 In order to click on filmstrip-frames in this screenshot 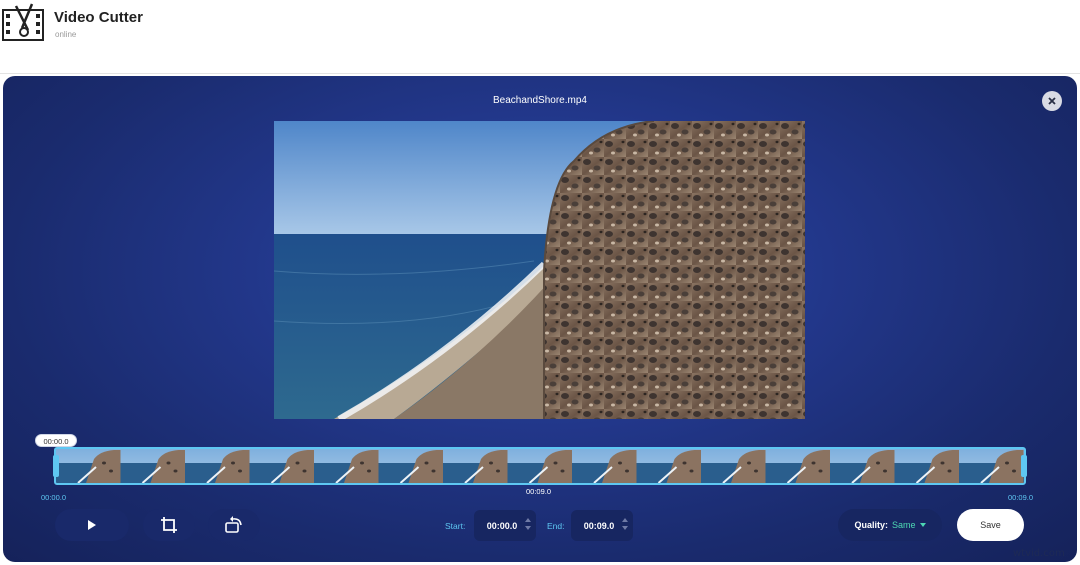, I will do `click(540, 466)`.